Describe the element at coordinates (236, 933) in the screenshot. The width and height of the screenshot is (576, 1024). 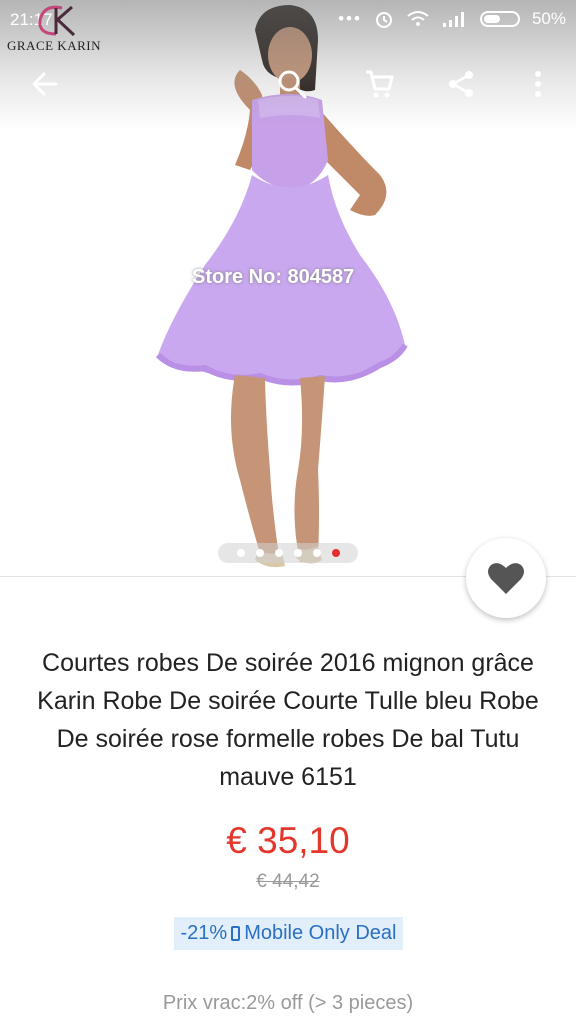
I see `mobile-phone-icon` at that location.